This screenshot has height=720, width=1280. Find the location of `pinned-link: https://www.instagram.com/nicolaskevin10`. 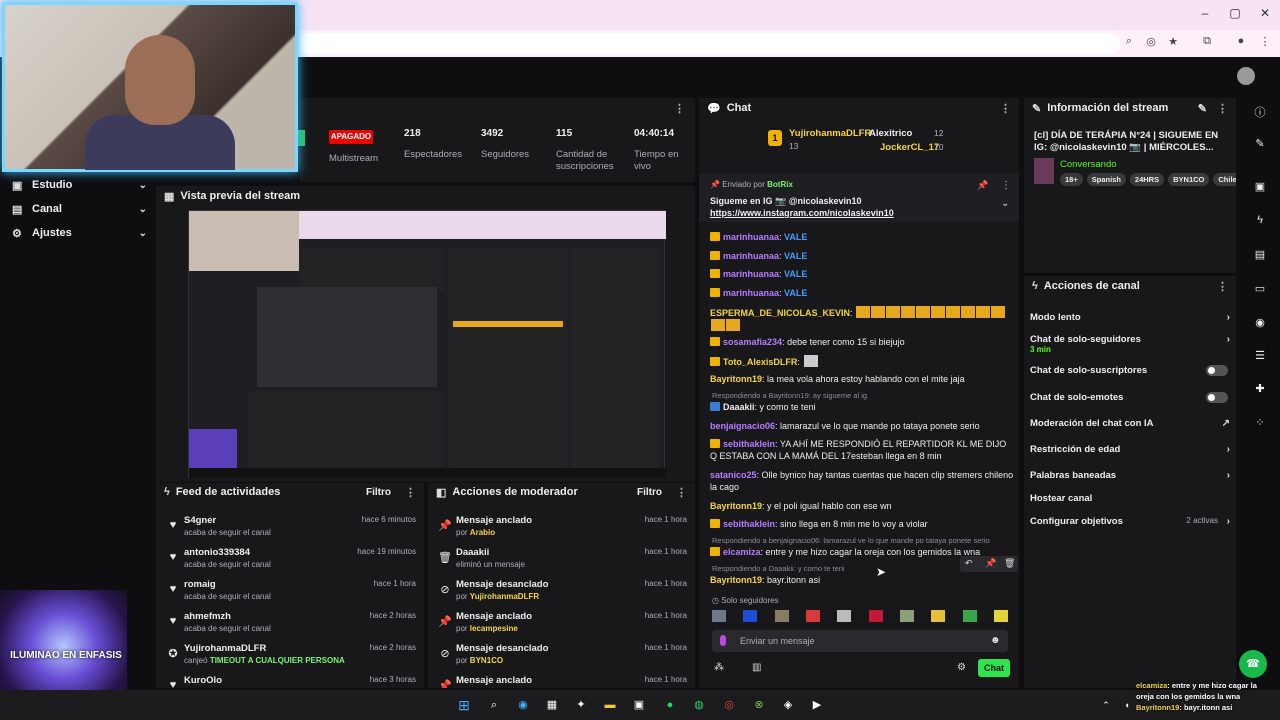

pinned-link: https://www.instagram.com/nicolaskevin10 is located at coordinates (802, 213).